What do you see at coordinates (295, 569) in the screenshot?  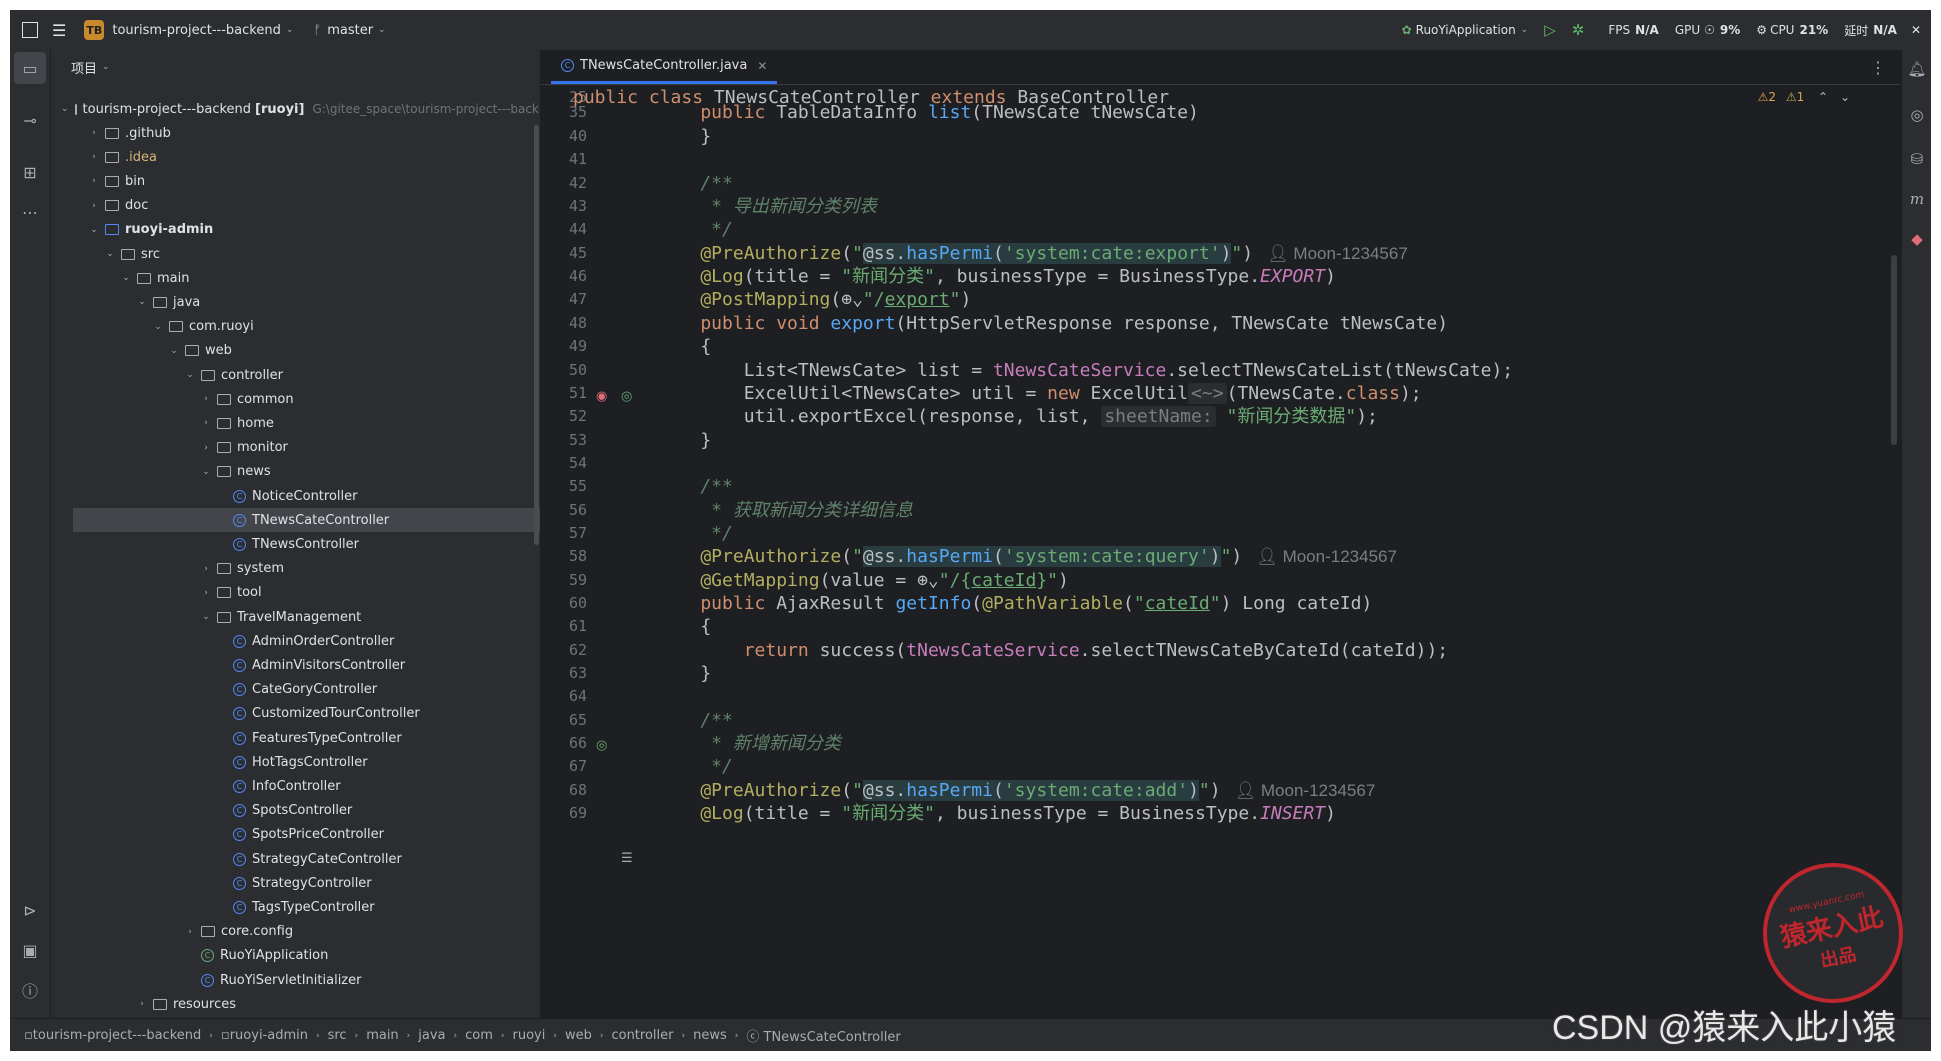 I see `tree-item: › system` at bounding box center [295, 569].